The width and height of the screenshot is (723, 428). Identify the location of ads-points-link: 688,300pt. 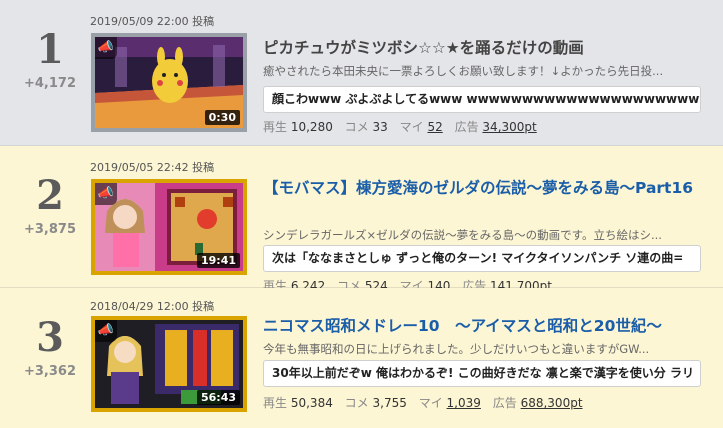
(552, 403).